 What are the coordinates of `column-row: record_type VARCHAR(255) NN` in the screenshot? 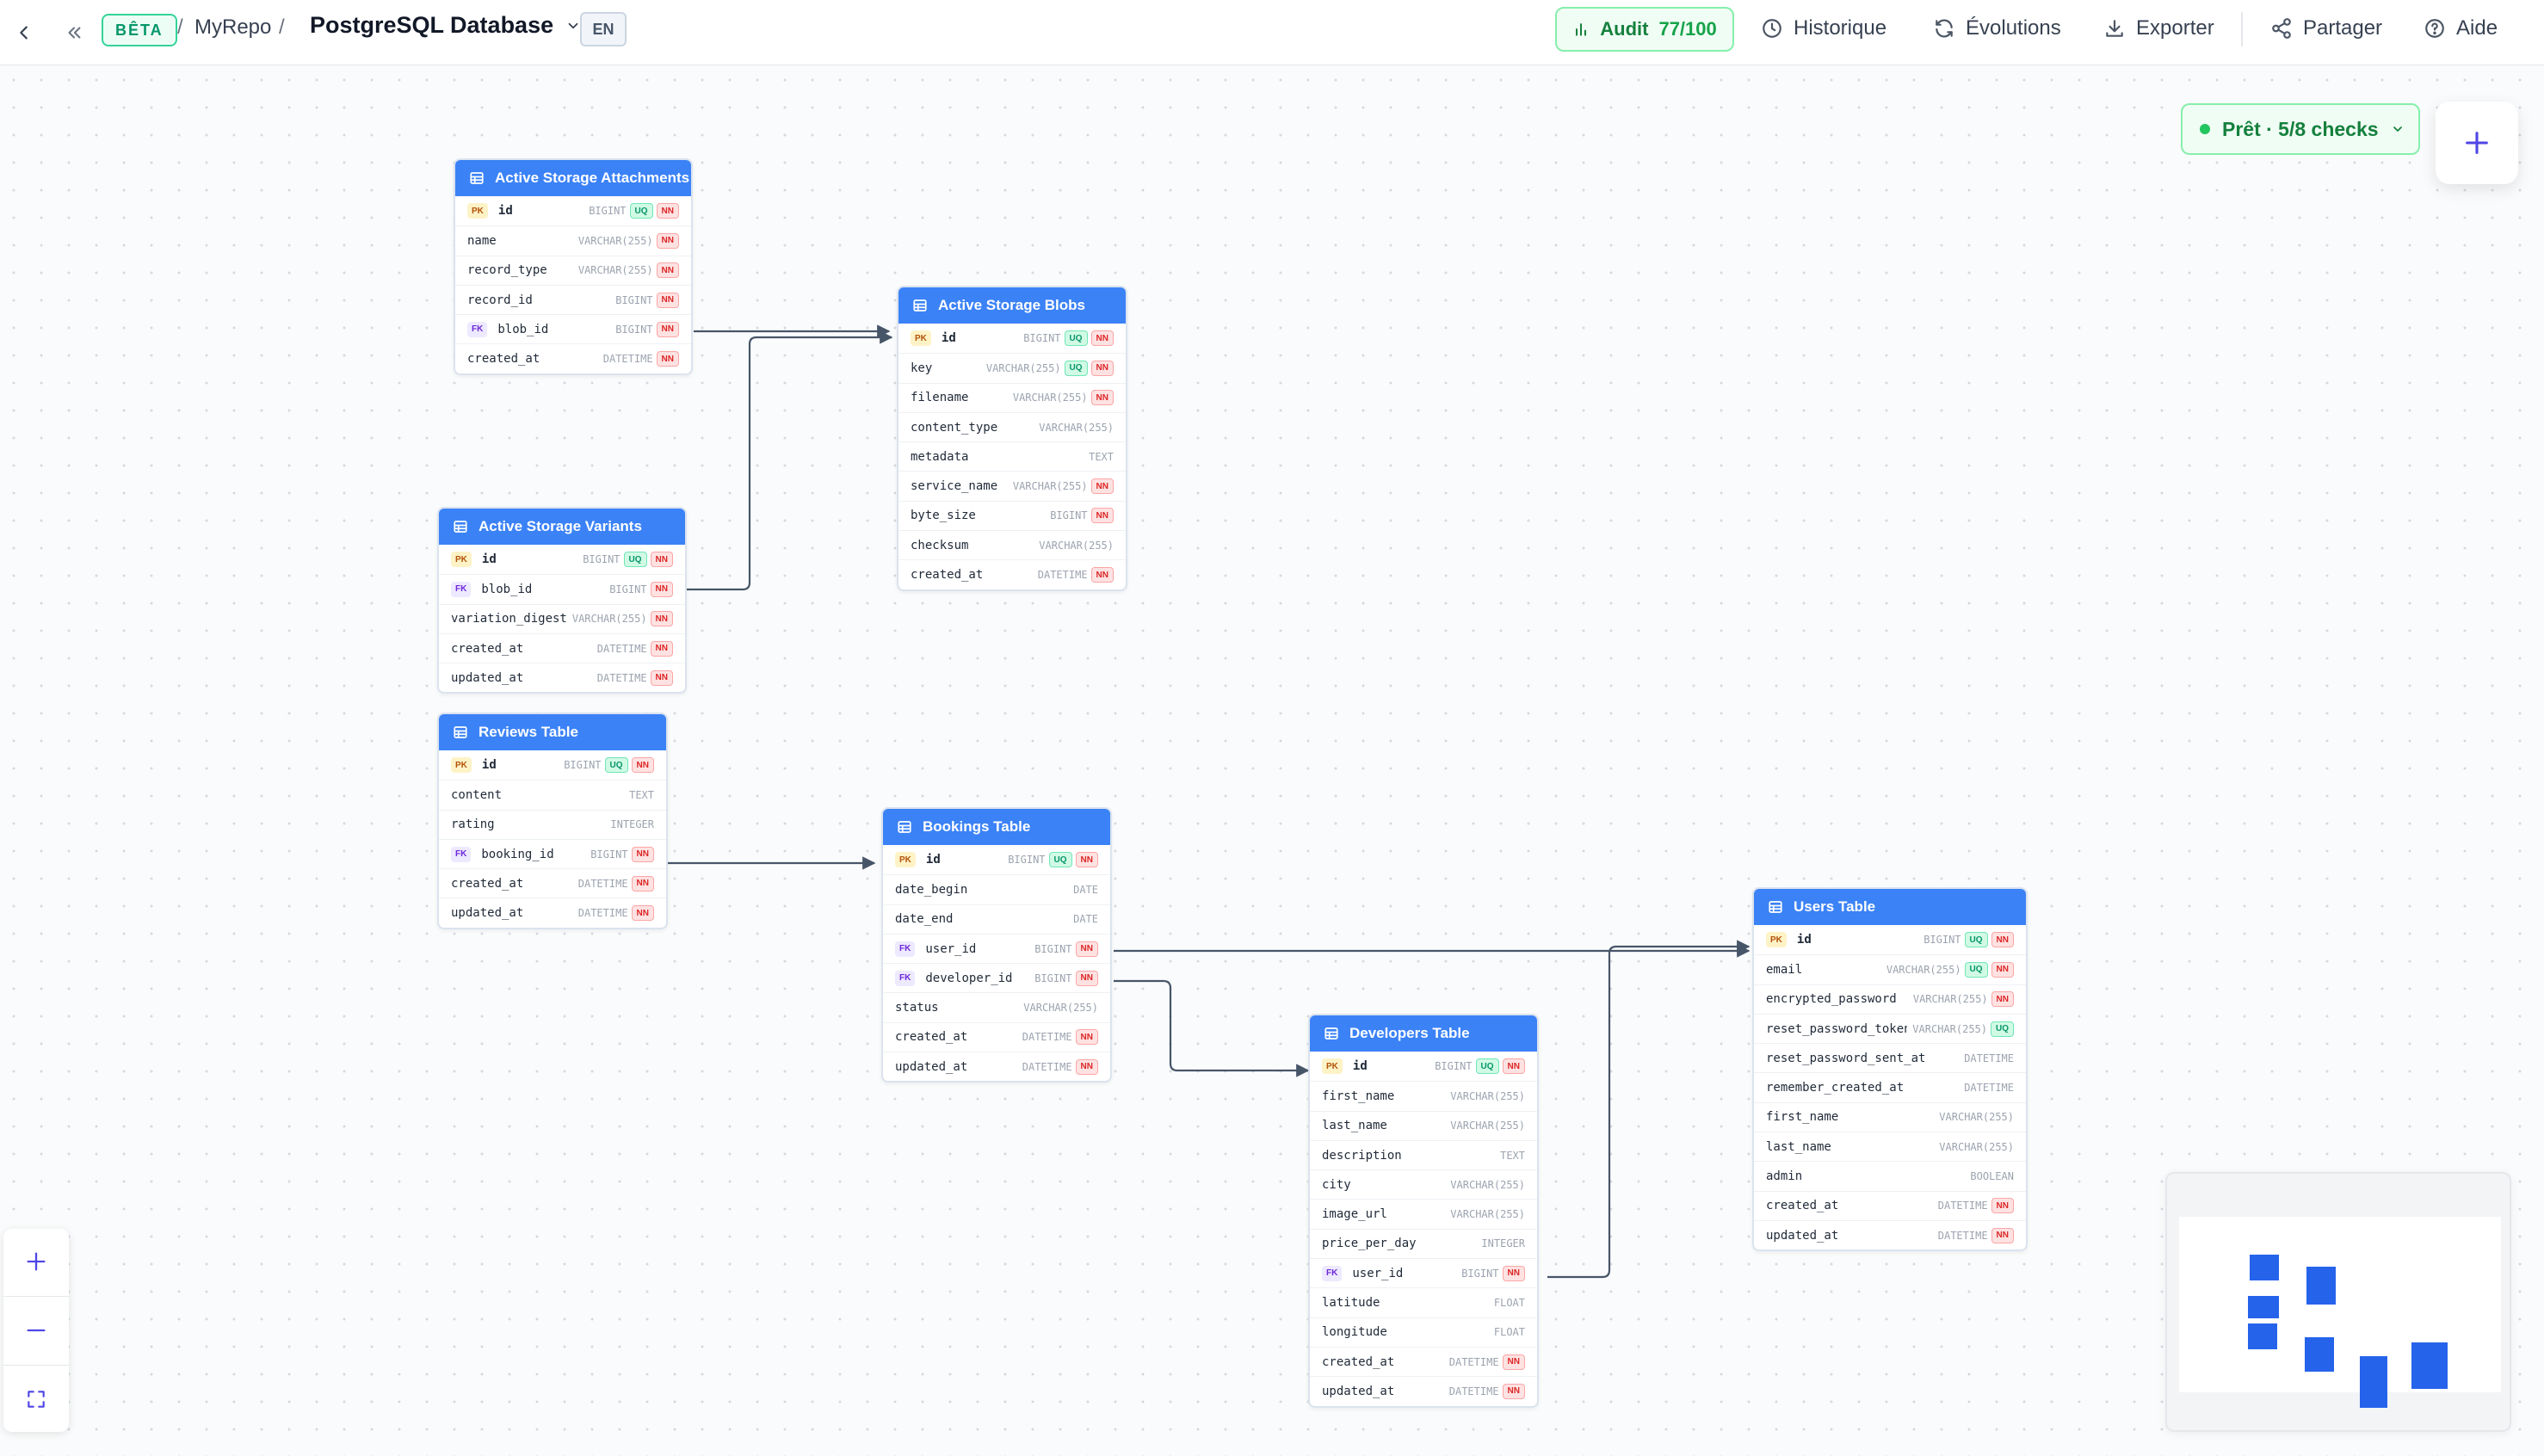 It's located at (573, 270).